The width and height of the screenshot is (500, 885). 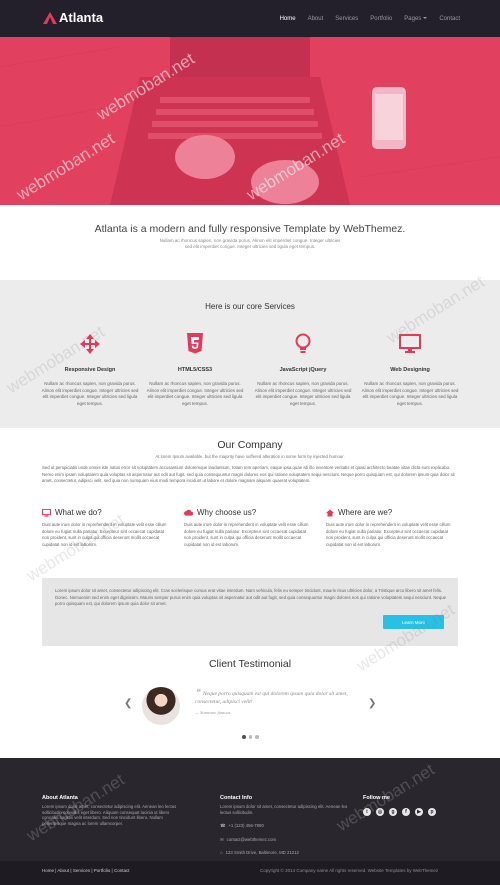 I want to click on facebook-icon: f, so click(x=406, y=812).